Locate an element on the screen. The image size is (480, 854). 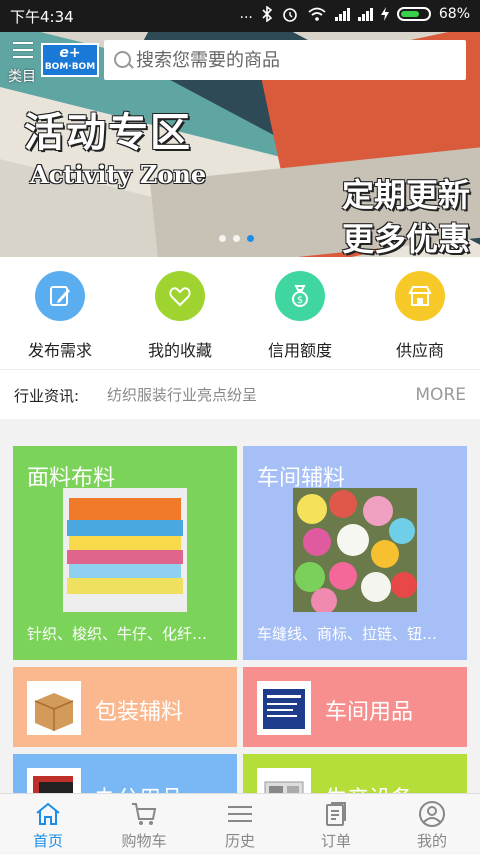
money-bag-icon: $ is located at coordinates (300, 296).